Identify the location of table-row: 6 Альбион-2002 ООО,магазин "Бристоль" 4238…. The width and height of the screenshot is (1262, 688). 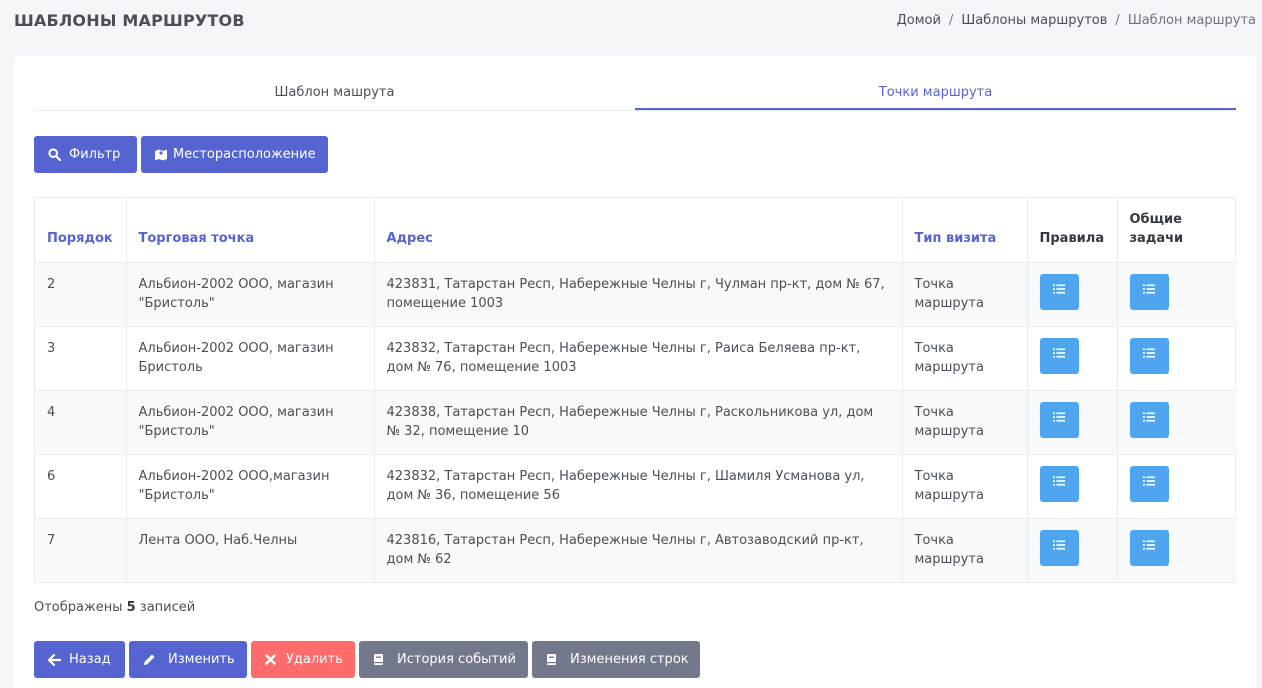
(636, 485).